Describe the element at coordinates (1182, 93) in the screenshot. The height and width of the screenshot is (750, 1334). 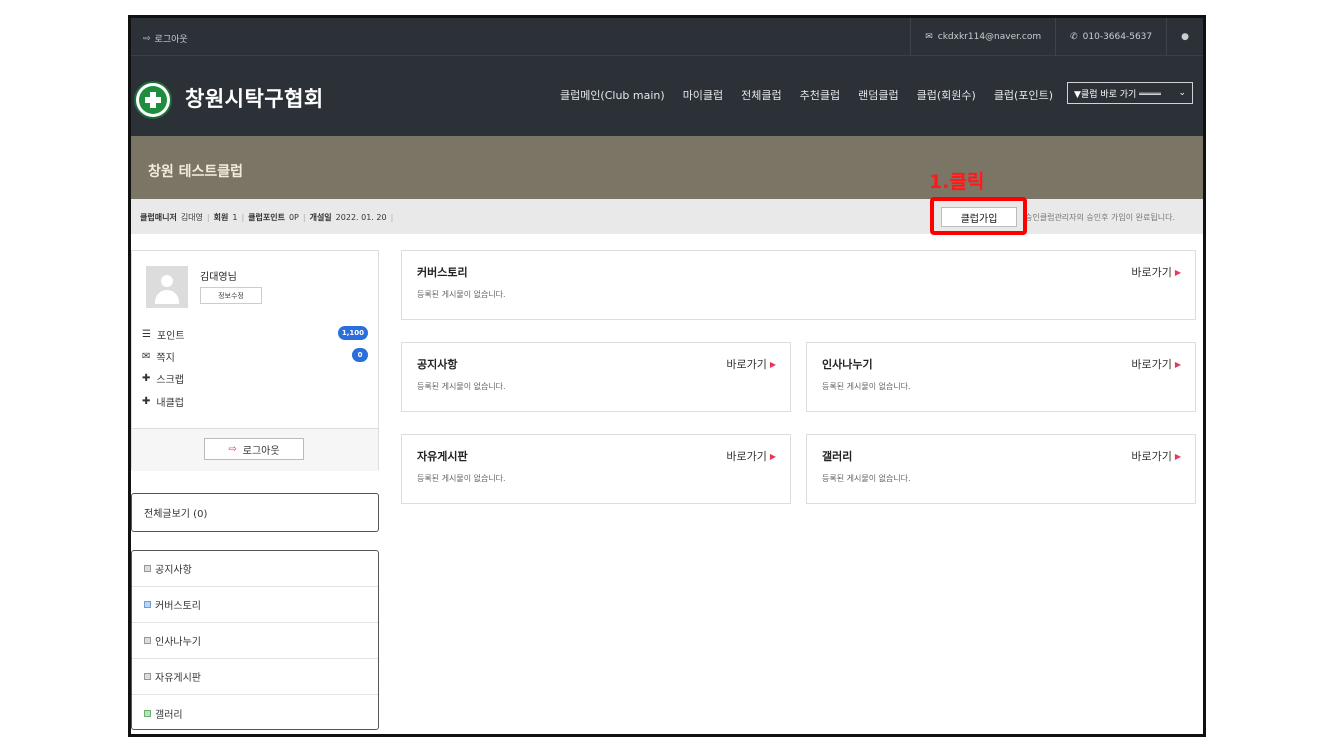
I see `chevron-down-icon: ⌄` at that location.